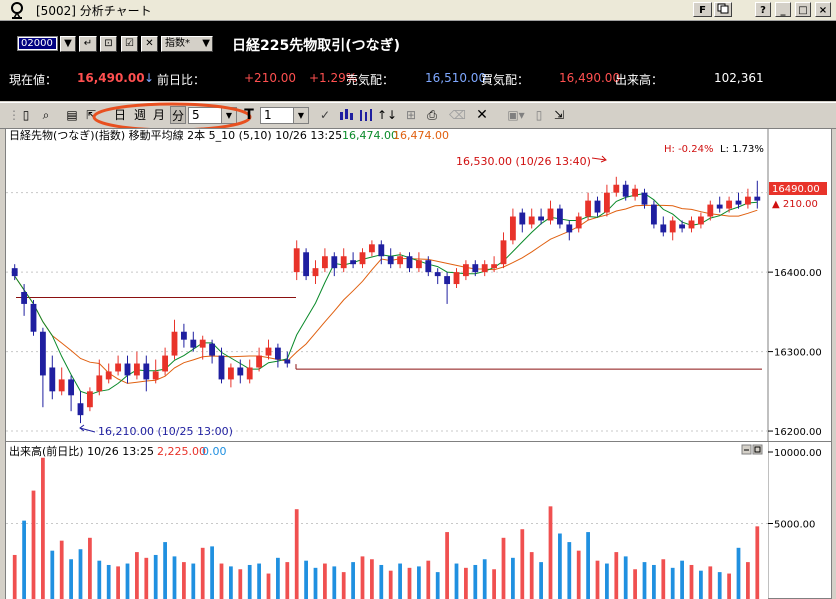 This screenshot has width=836, height=599. What do you see at coordinates (111, 78) in the screenshot?
I see `current-price-value: 16,490.00` at bounding box center [111, 78].